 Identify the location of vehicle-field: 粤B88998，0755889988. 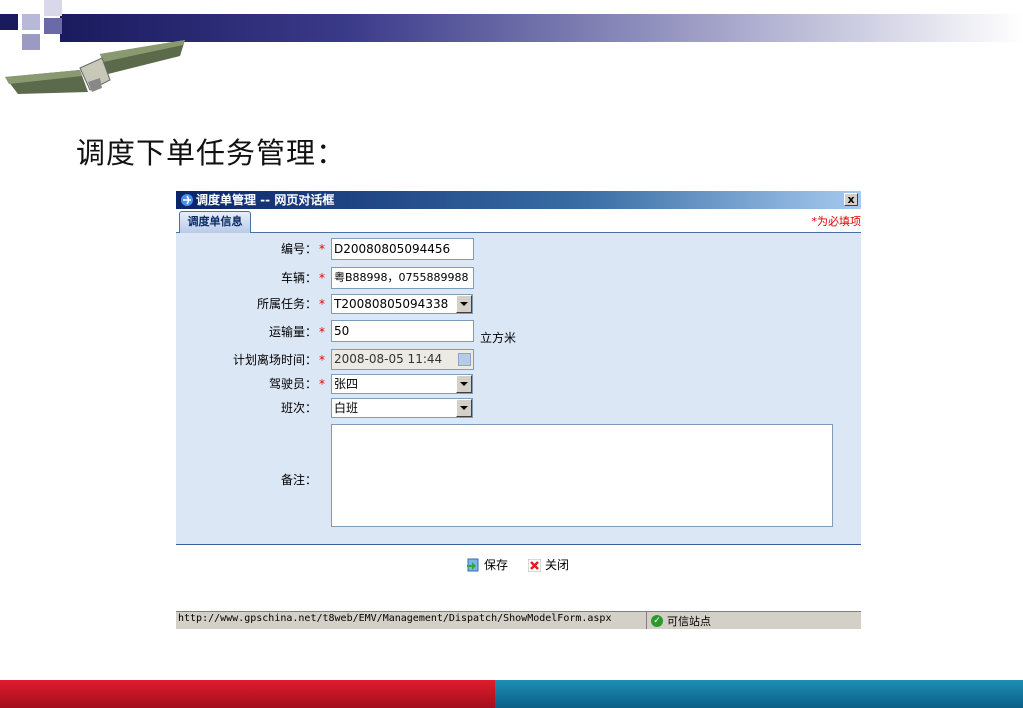
(402, 278).